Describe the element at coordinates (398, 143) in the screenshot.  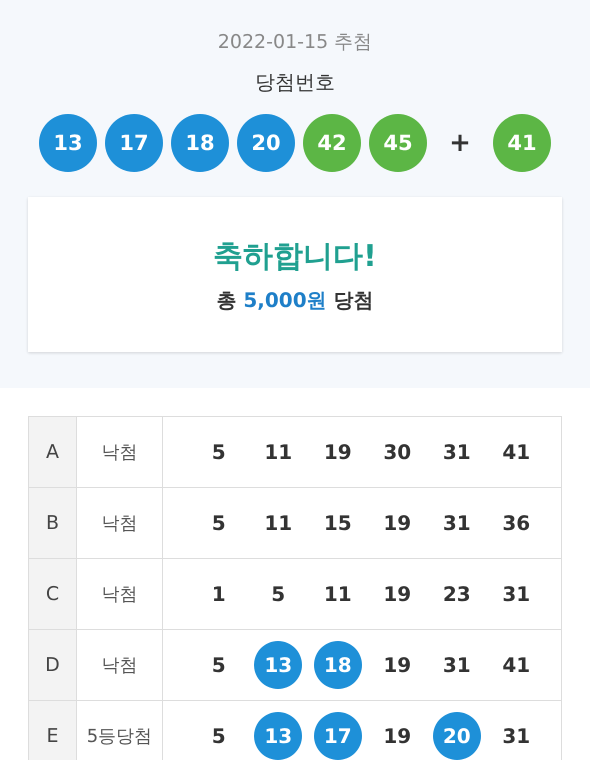
I see `number-ball: 45` at that location.